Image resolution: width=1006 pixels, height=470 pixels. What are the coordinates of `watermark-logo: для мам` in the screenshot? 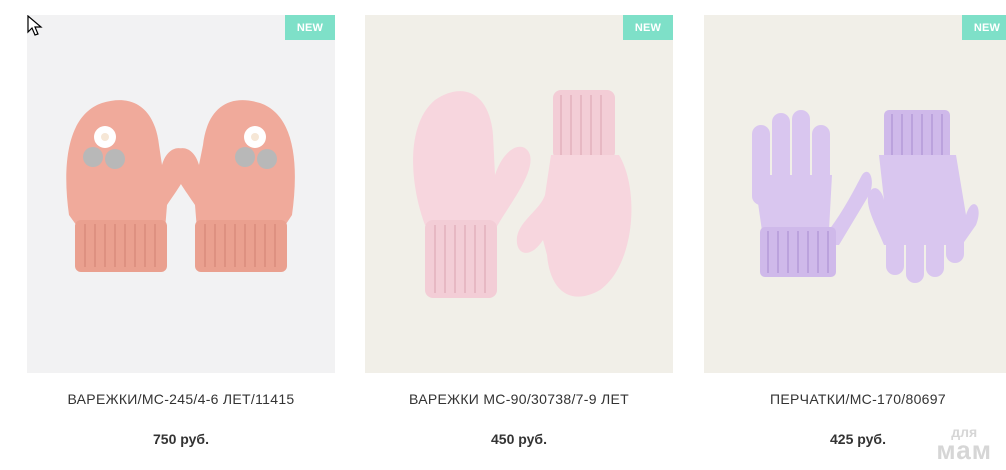 It's located at (964, 445).